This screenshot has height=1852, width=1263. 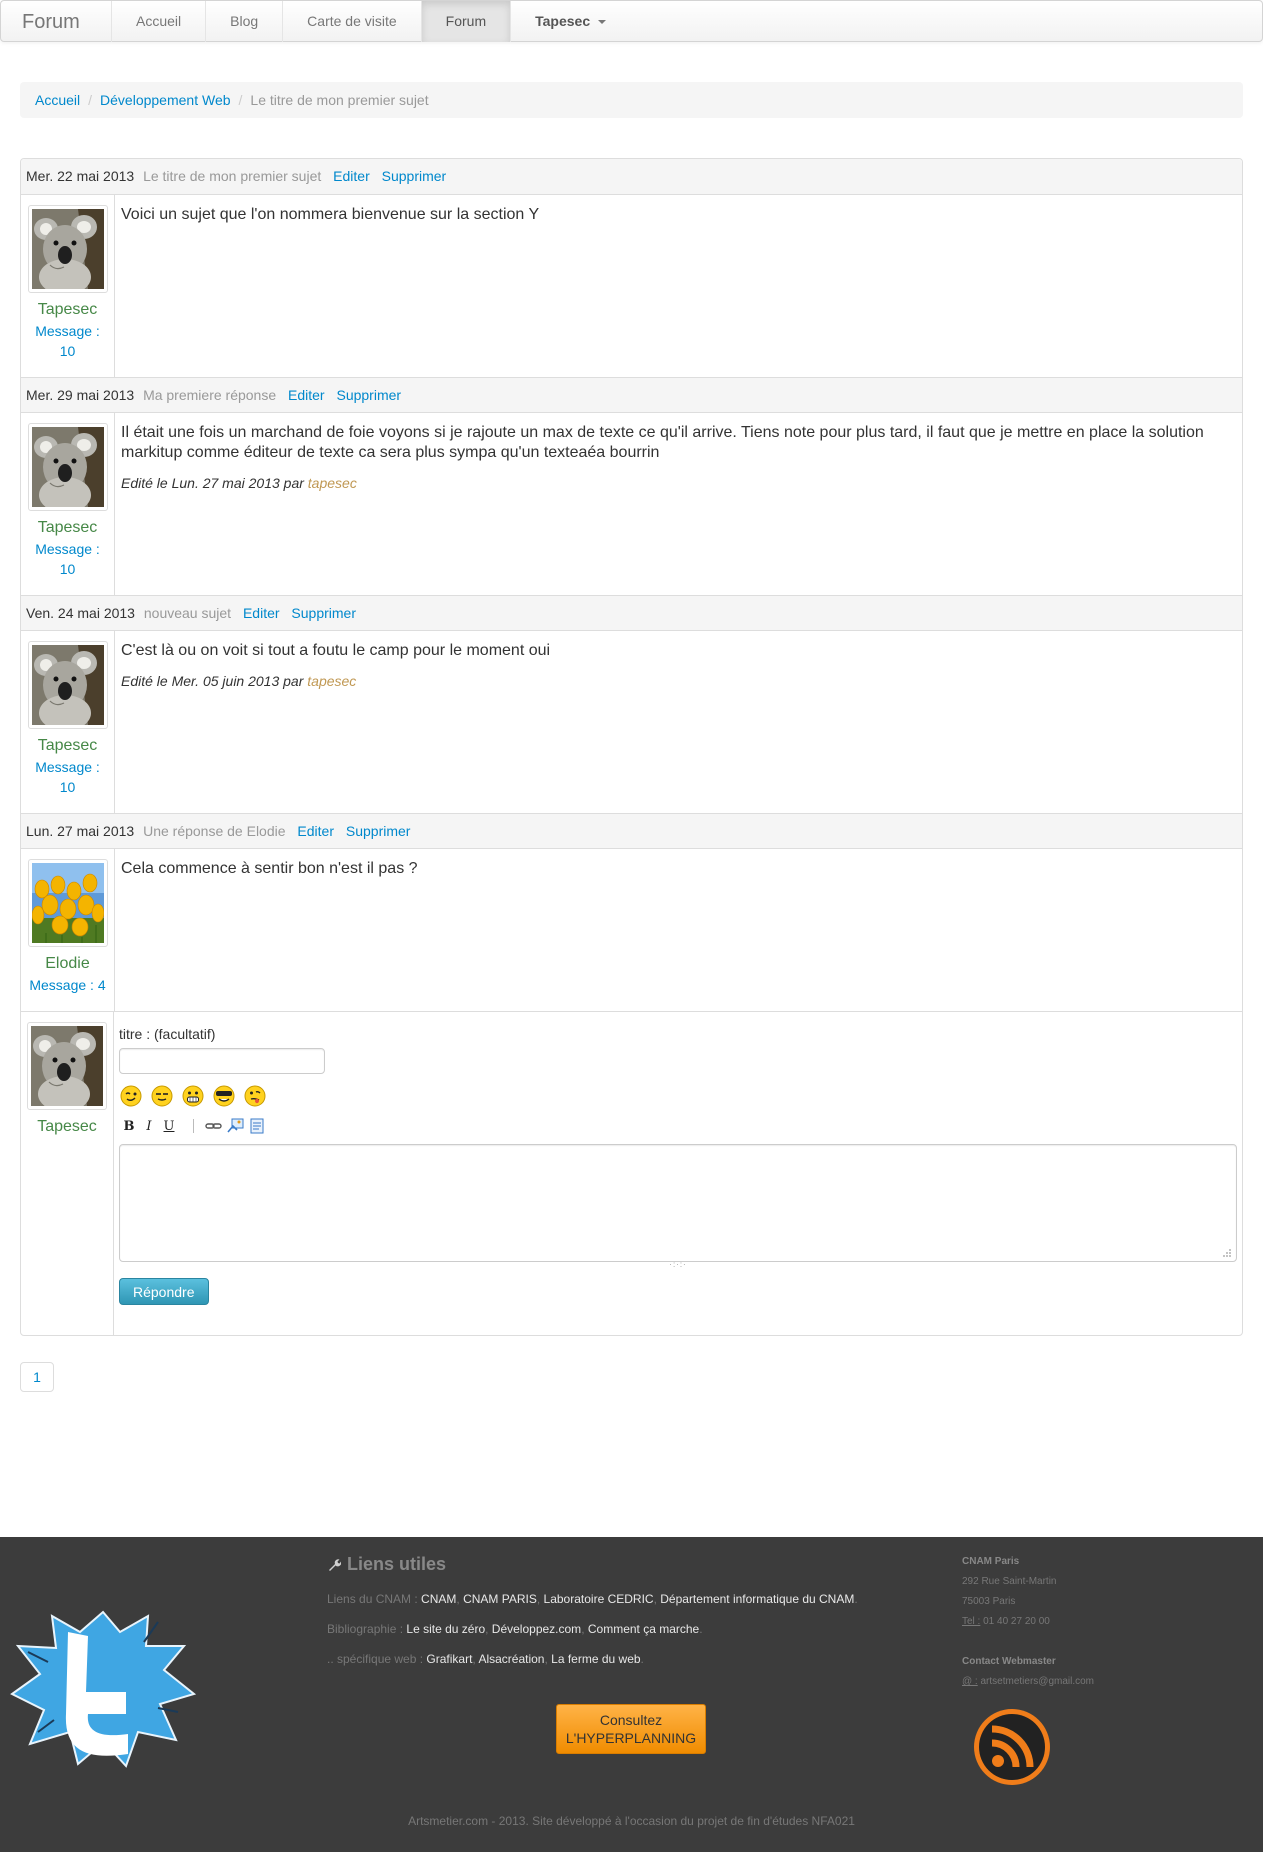 What do you see at coordinates (162, 1096) in the screenshot?
I see `smiley-neutral-icon` at bounding box center [162, 1096].